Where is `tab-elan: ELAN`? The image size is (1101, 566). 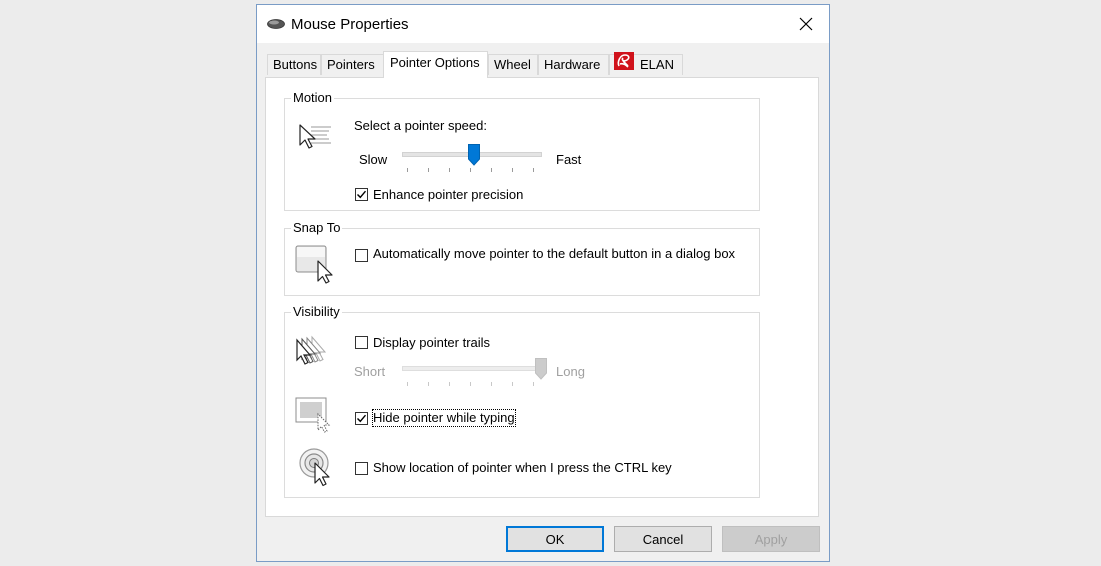
tab-elan: ELAN is located at coordinates (646, 64).